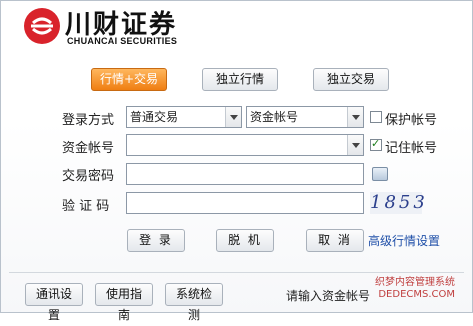 The height and width of the screenshot is (326, 473). I want to click on password-label: 交易密码, so click(88, 176).